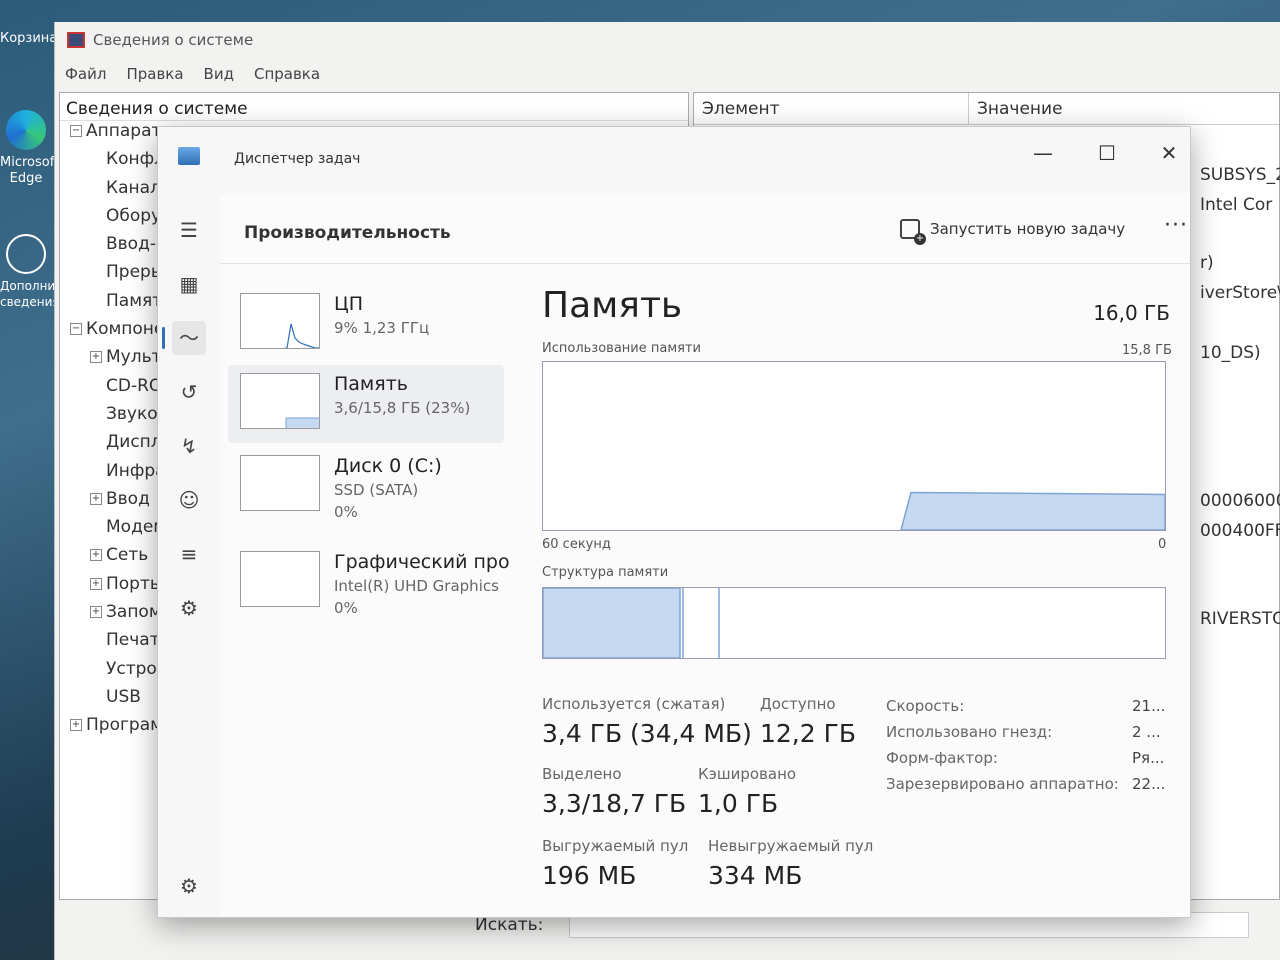 The height and width of the screenshot is (960, 1280). What do you see at coordinates (615, 846) in the screenshot?
I see `paged-pool-label: Выгружаемый пул` at bounding box center [615, 846].